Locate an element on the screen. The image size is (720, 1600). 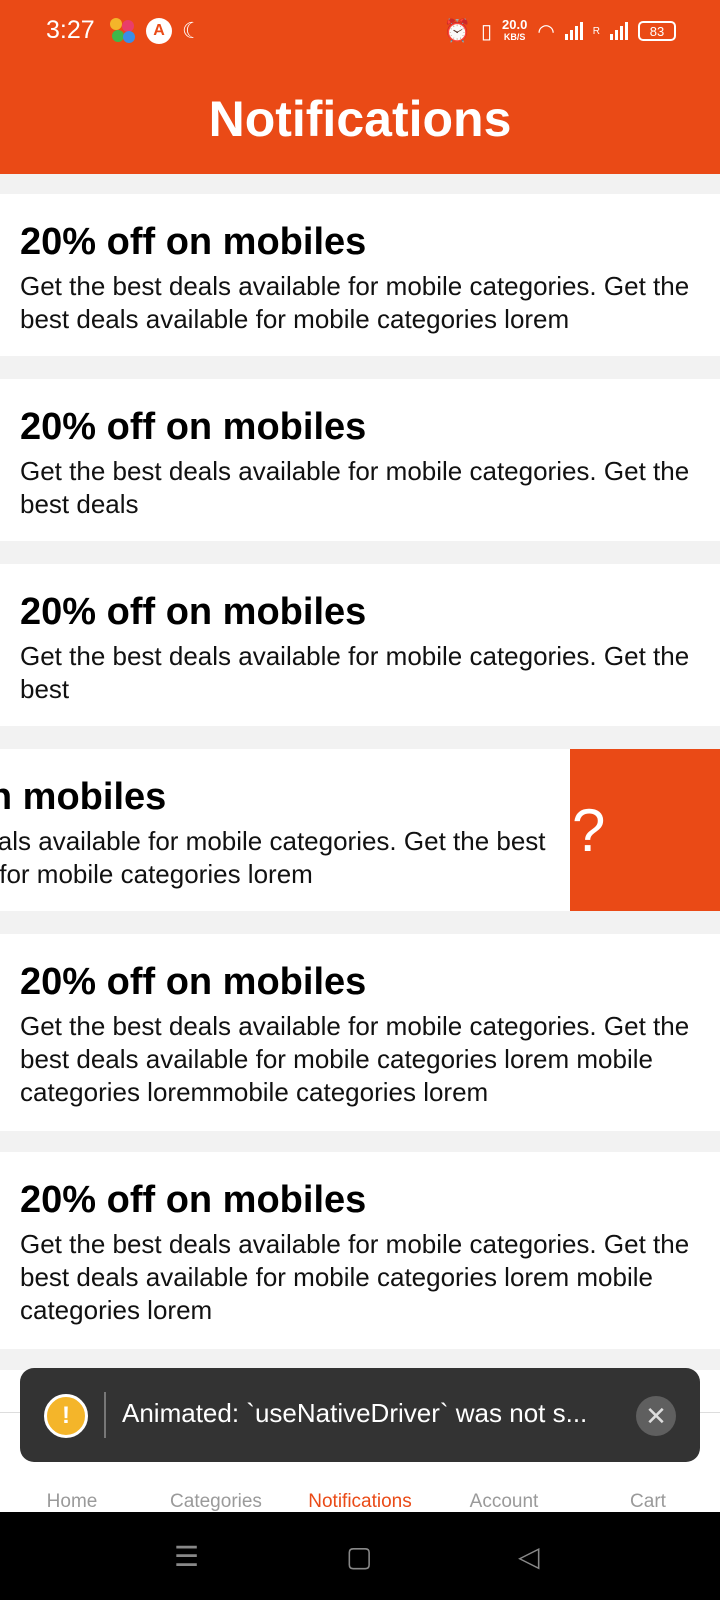
status-time: 3:27 is located at coordinates (70, 30).